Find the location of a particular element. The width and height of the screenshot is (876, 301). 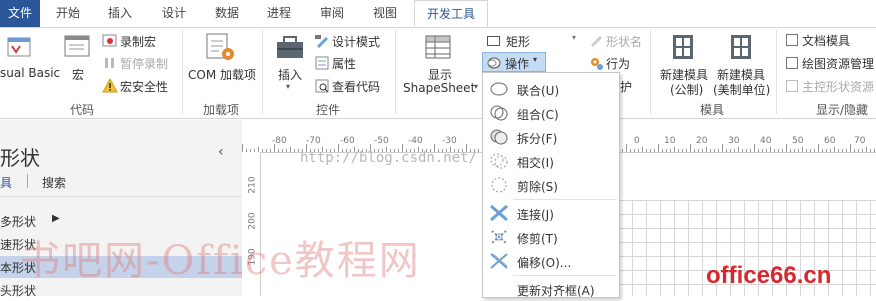

tab-insert: 插入 is located at coordinates (120, 13).